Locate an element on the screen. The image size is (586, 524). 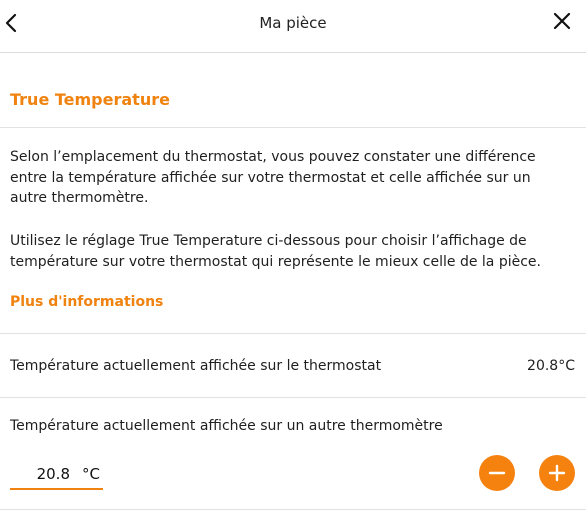
temperature-input is located at coordinates (41, 474).